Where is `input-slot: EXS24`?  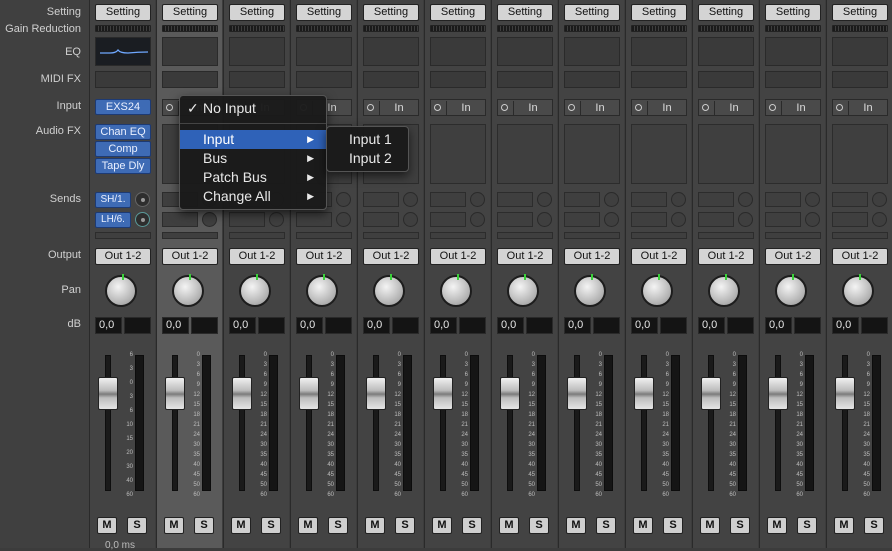
input-slot: EXS24 is located at coordinates (123, 107).